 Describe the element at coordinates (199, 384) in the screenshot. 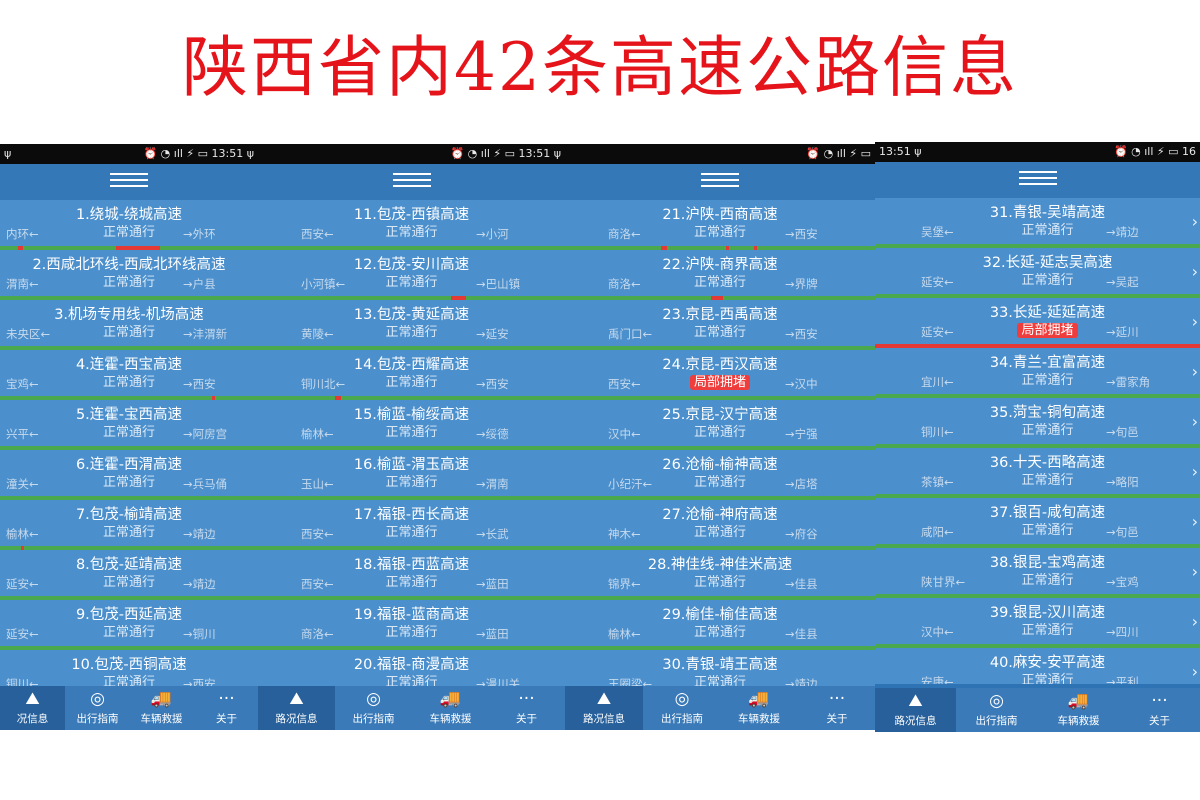

I see `route-destination: →西安` at that location.